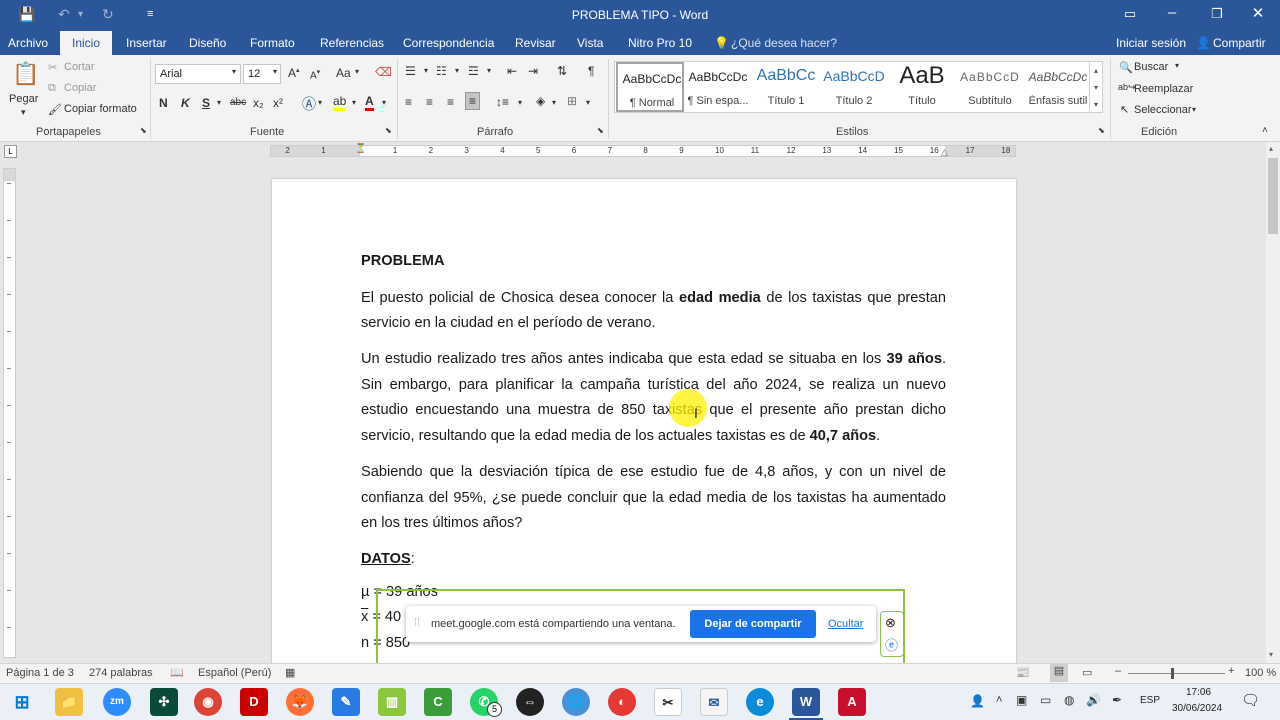 The image size is (1280, 720). What do you see at coordinates (1265, 130) in the screenshot?
I see `collapse-ribbon-icon: ˄` at bounding box center [1265, 130].